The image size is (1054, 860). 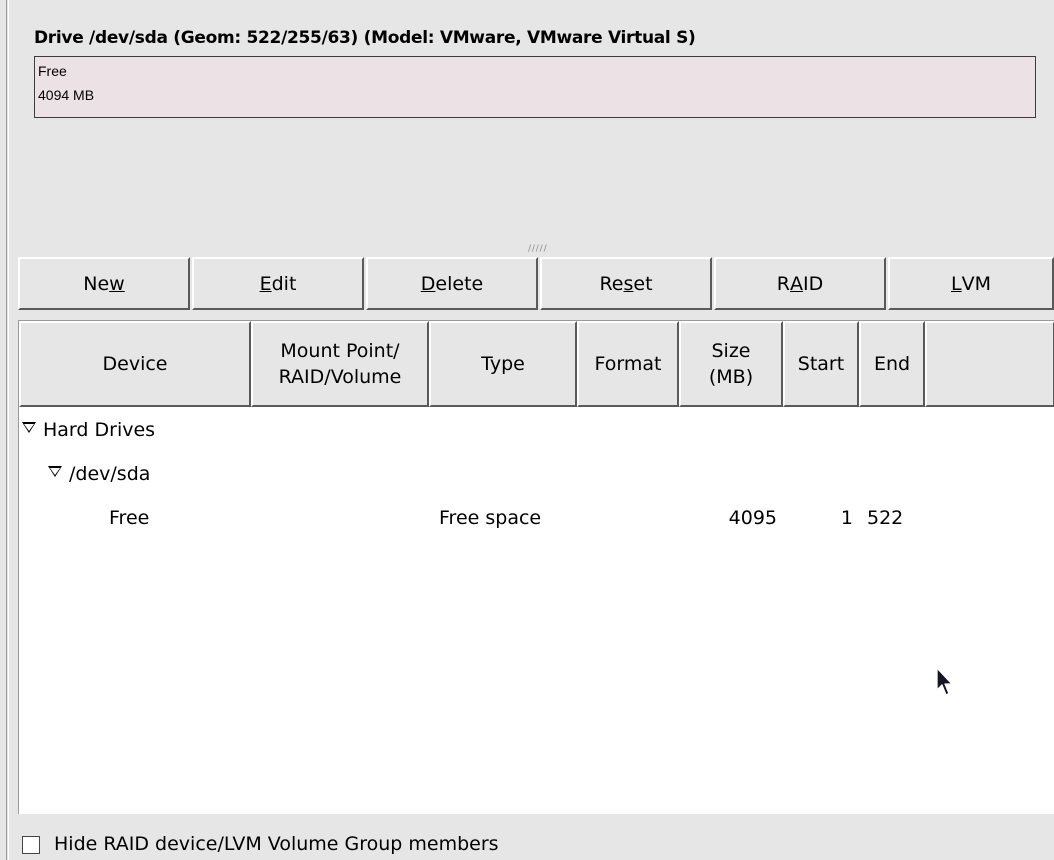 I want to click on reset-button-label-rest: et, so click(x=643, y=283).